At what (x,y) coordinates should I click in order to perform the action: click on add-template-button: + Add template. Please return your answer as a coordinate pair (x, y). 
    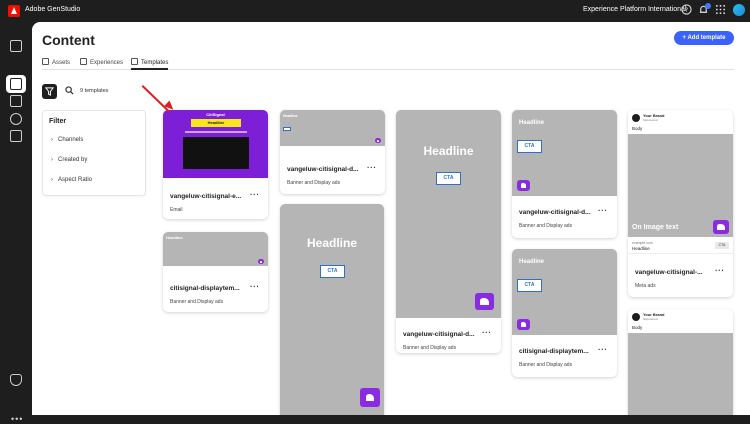
    Looking at the image, I should click on (704, 38).